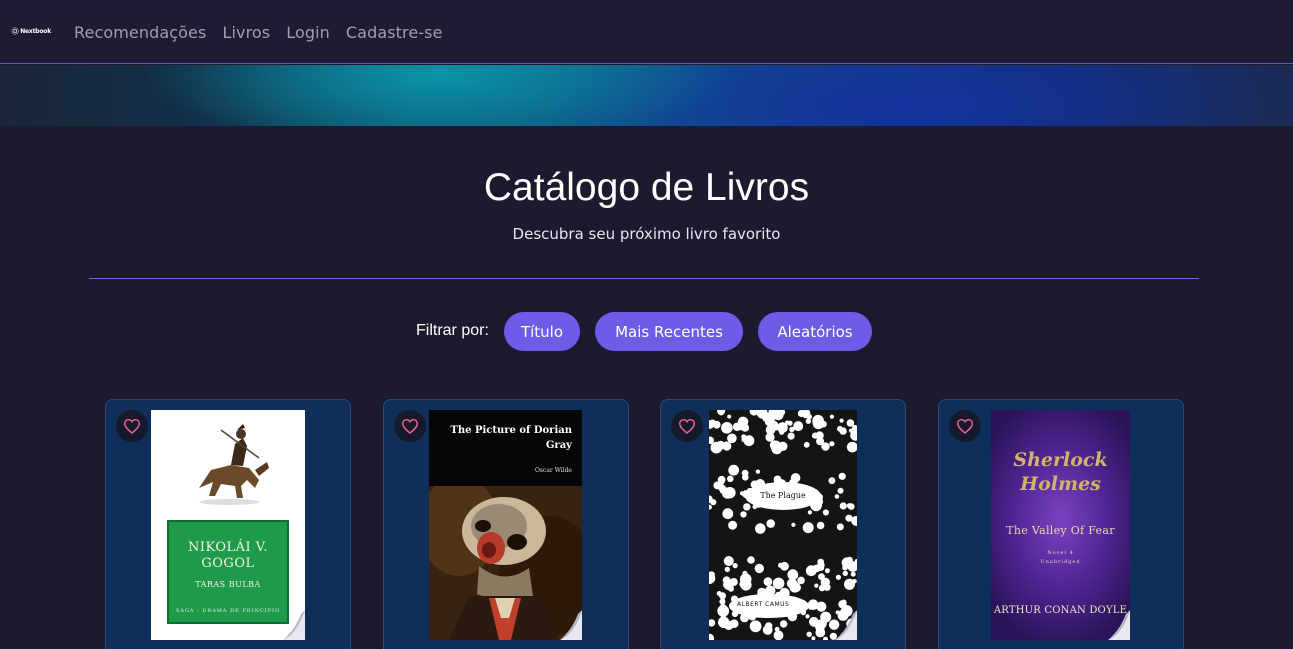 The height and width of the screenshot is (649, 1293). I want to click on hero-banner, so click(646, 95).